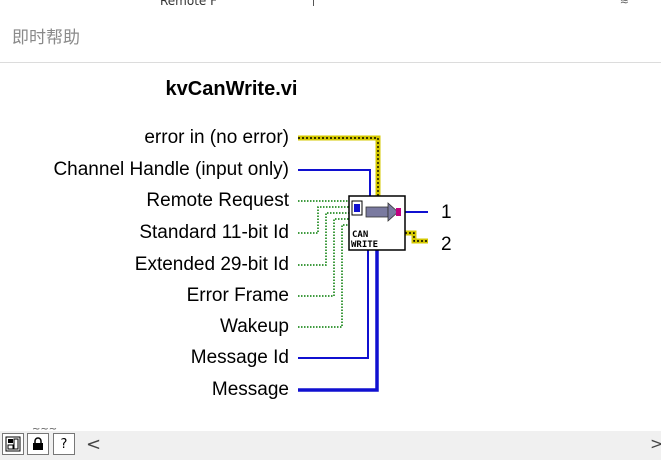 The height and width of the screenshot is (460, 661). Describe the element at coordinates (93, 444) in the screenshot. I see `scroll-left-icon: <` at that location.